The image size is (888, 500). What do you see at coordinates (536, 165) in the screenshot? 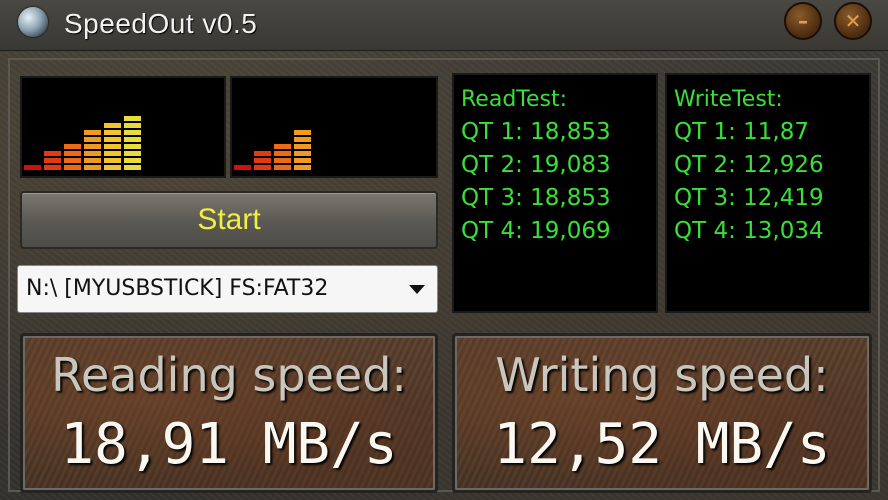
I see `read-test-row: QT 2: 19,083` at bounding box center [536, 165].